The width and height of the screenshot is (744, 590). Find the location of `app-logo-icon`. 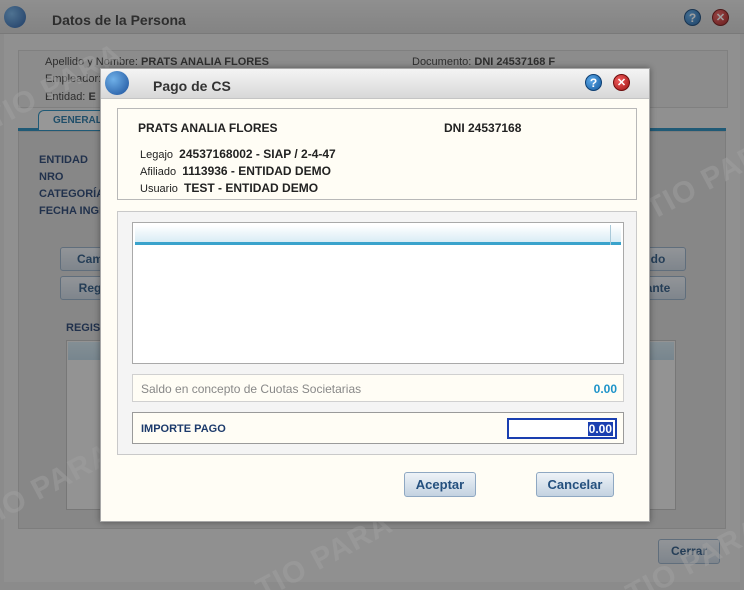

app-logo-icon is located at coordinates (117, 83).